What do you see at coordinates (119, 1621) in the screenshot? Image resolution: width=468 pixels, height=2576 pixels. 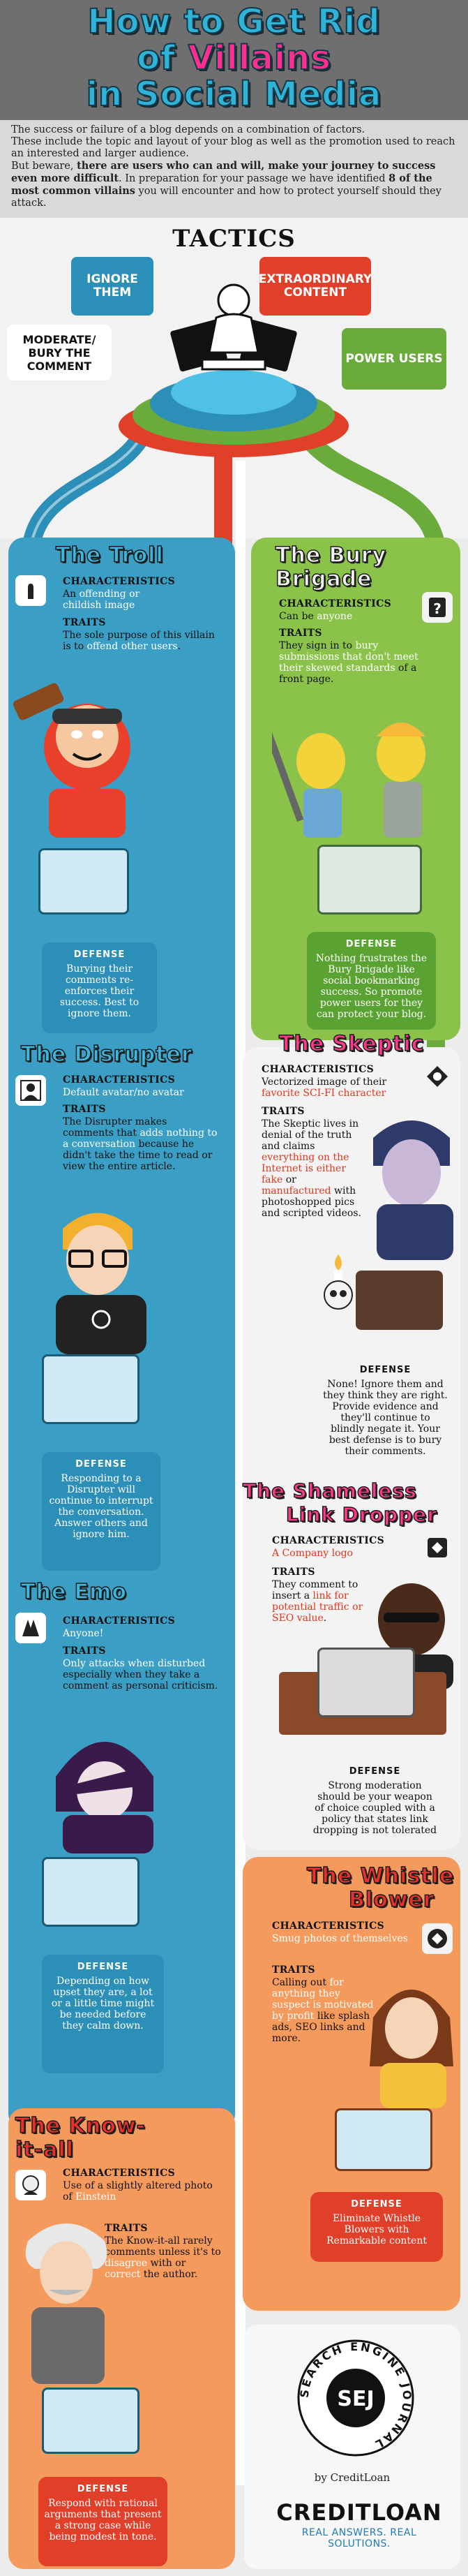 I see `emo-char-label: CHARACTERISTICS` at bounding box center [119, 1621].